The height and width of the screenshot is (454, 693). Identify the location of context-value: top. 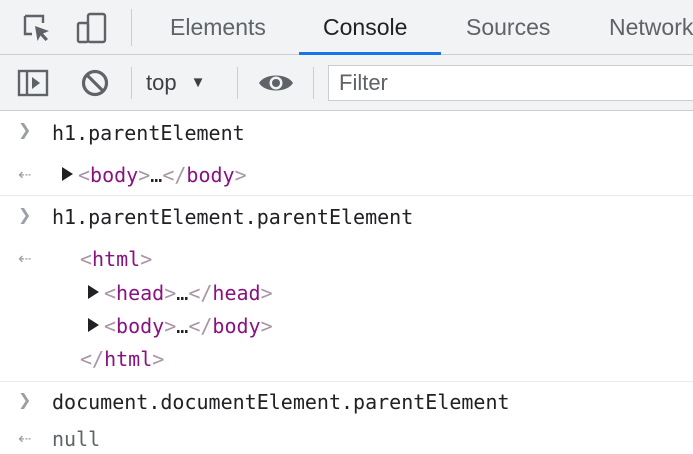
(161, 82).